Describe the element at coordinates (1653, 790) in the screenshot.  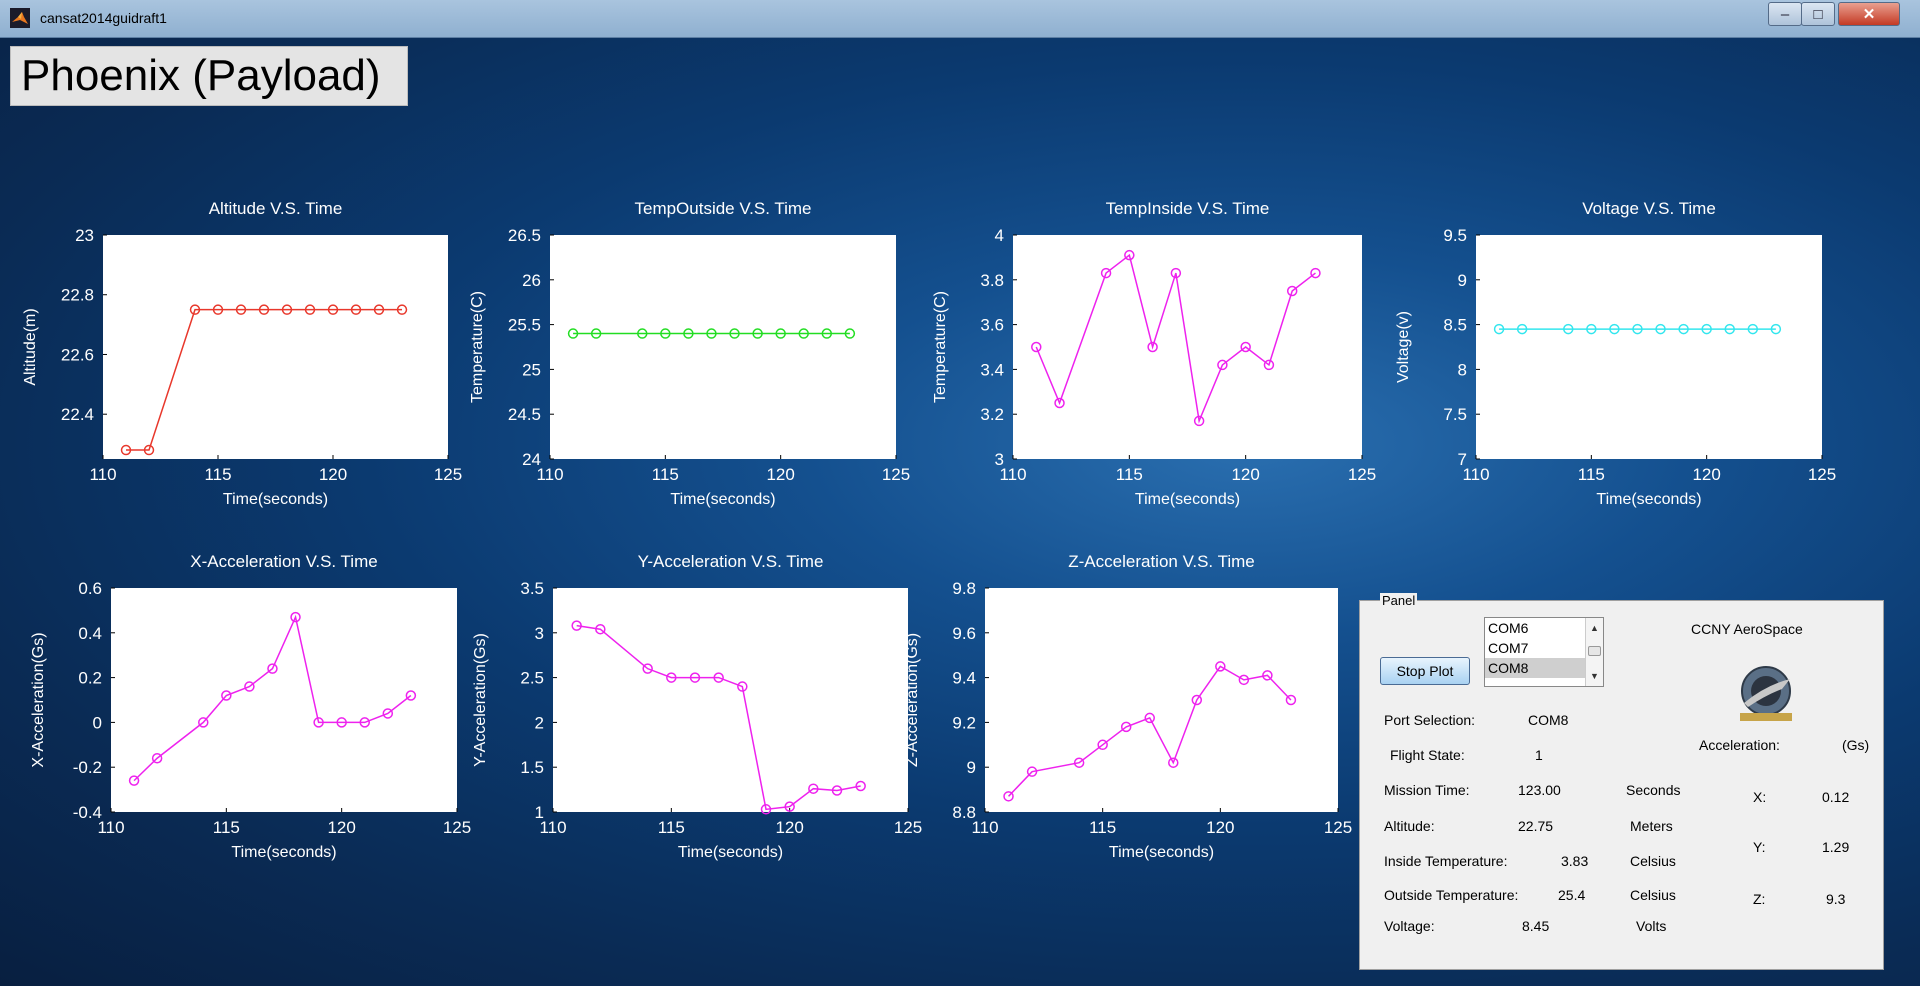
I see `mission-time-unit: Seconds` at that location.